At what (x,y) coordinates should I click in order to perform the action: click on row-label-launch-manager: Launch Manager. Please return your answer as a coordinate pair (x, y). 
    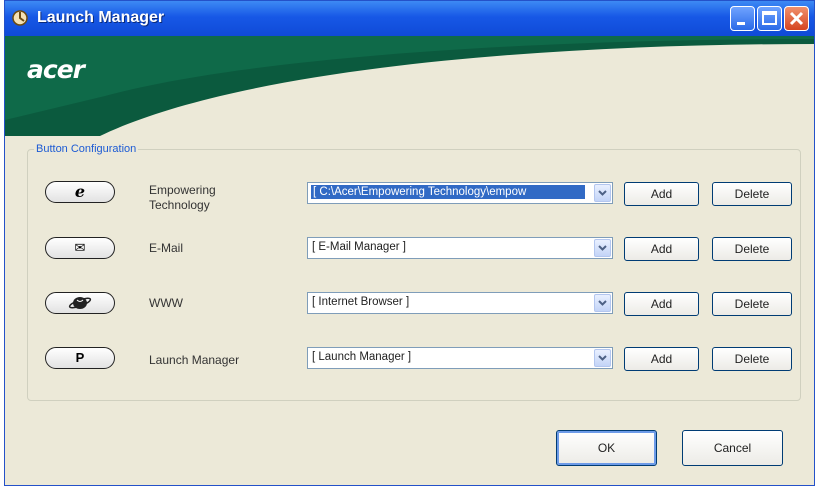
    Looking at the image, I should click on (194, 360).